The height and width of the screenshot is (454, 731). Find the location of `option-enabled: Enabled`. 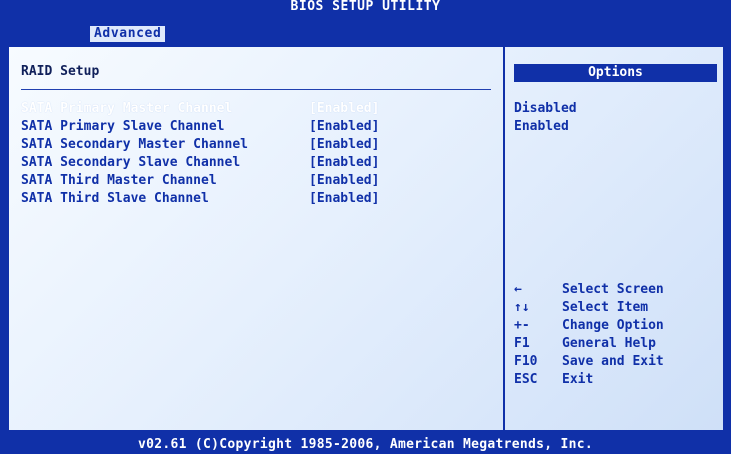

option-enabled: Enabled is located at coordinates (545, 127).